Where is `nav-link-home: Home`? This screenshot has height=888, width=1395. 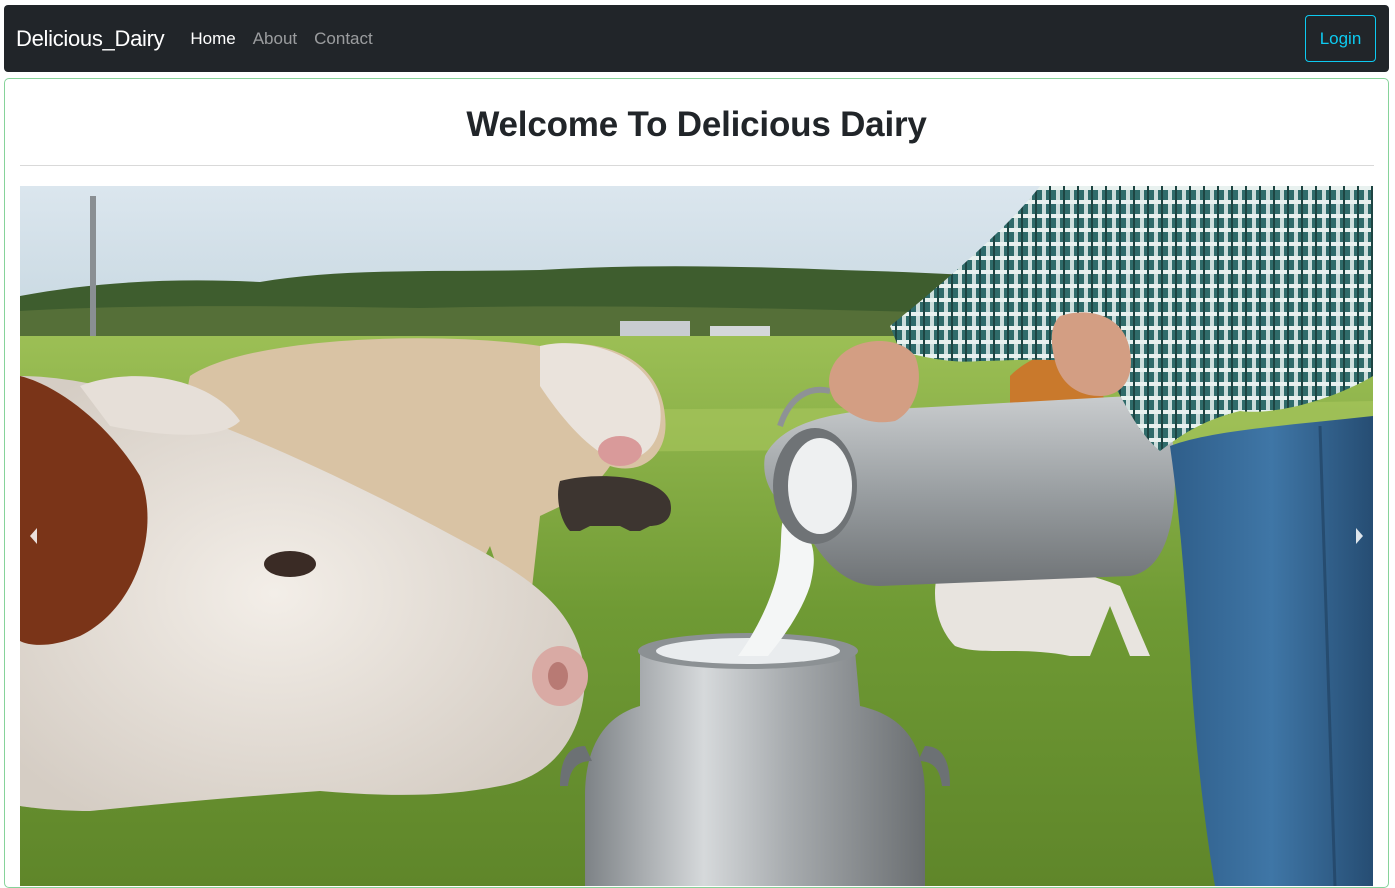
nav-link-home: Home is located at coordinates (212, 39).